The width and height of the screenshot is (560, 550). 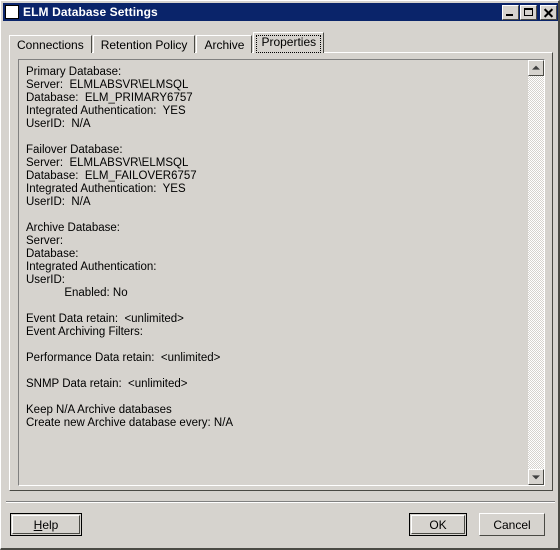 What do you see at coordinates (74, 150) in the screenshot?
I see `properties-text-line: Failover Database:` at bounding box center [74, 150].